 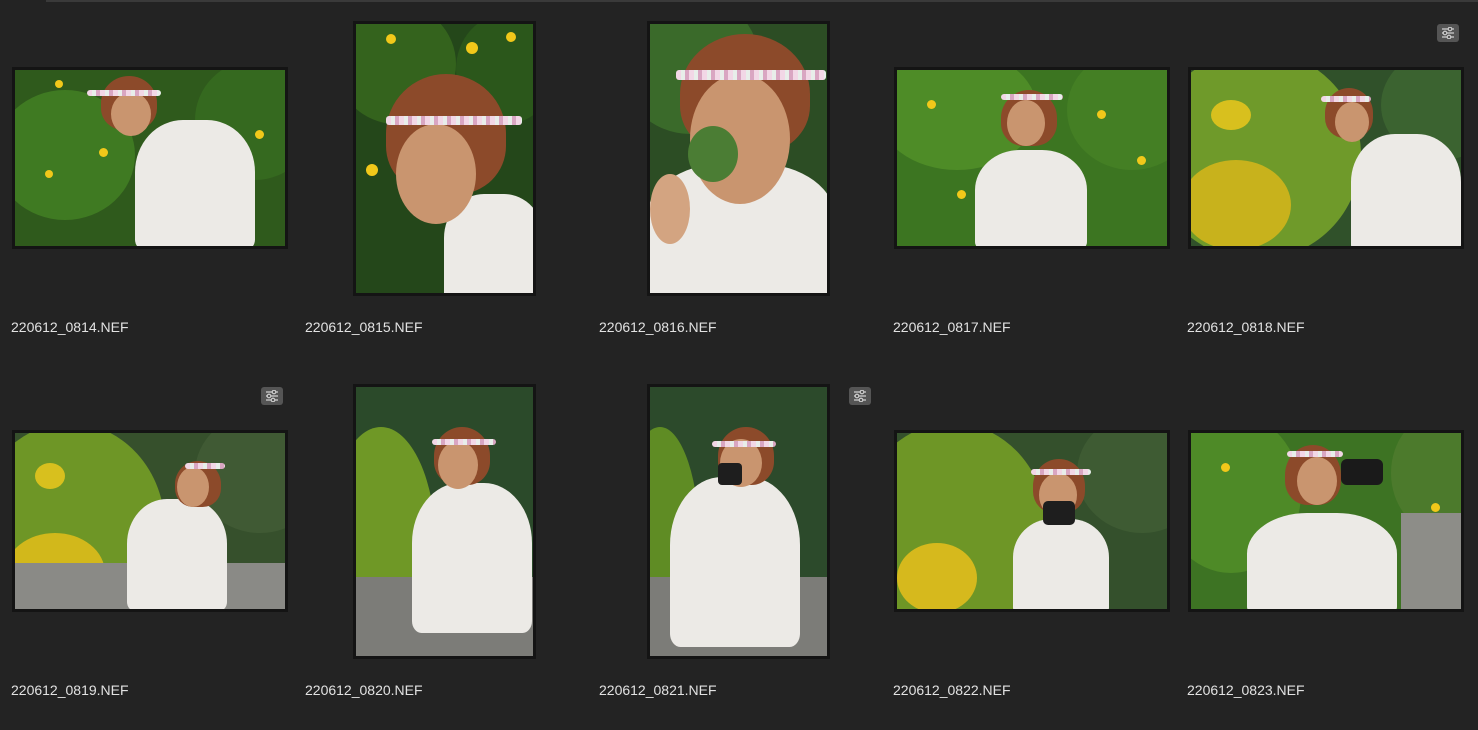 I want to click on grid-cell: 220612_0815.NEF, so click(x=441, y=170).